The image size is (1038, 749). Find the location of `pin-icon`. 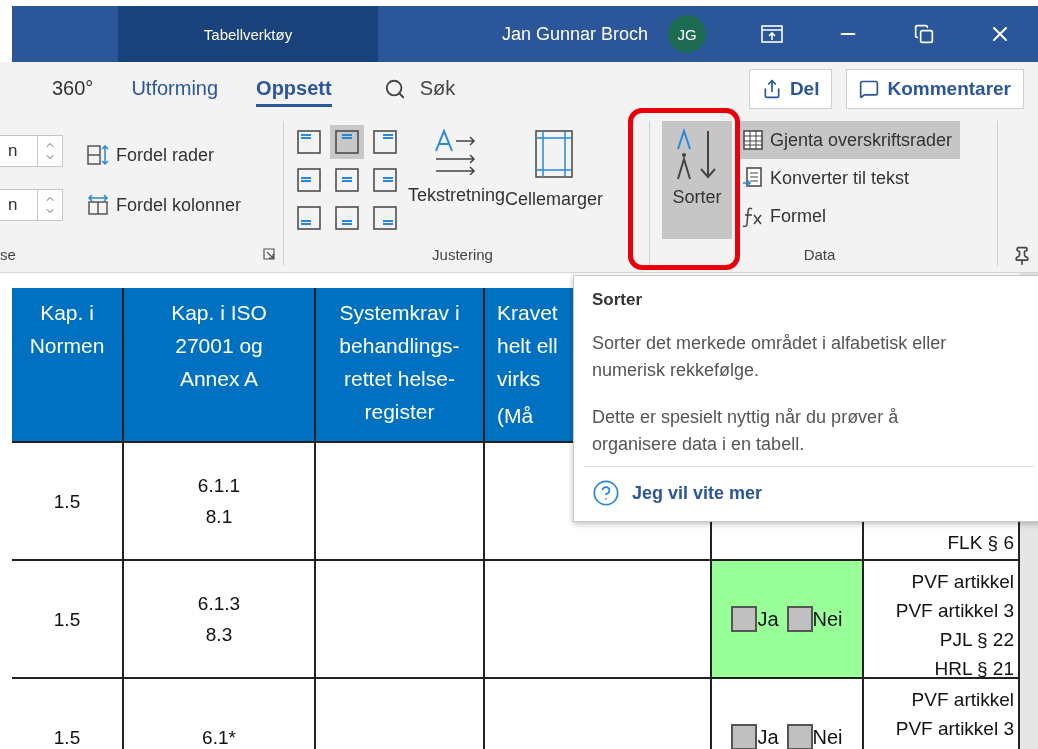

pin-icon is located at coordinates (1022, 256).